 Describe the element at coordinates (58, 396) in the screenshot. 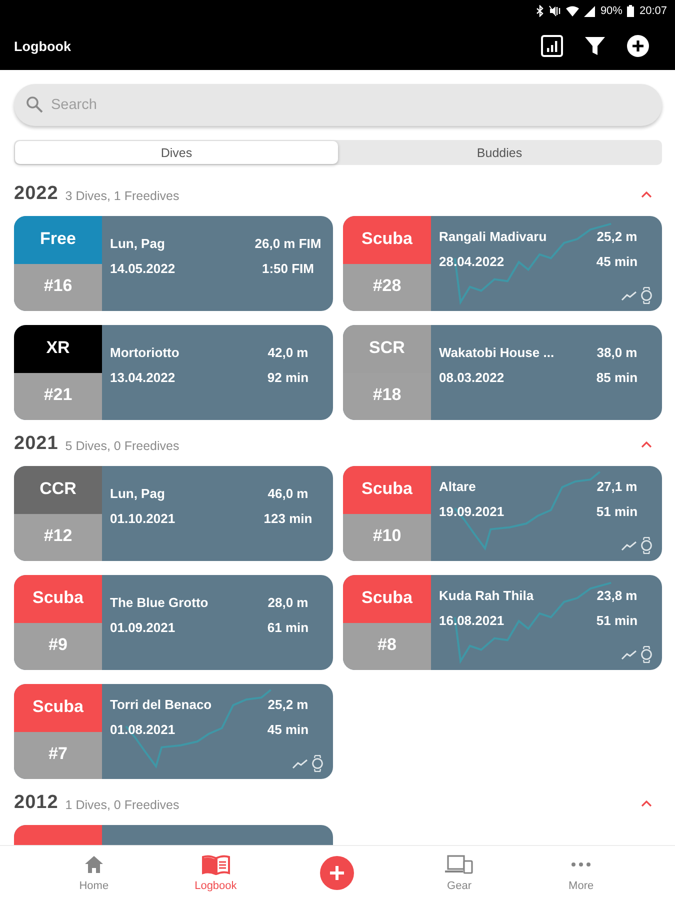

I see `dive-number-badge: #21` at that location.